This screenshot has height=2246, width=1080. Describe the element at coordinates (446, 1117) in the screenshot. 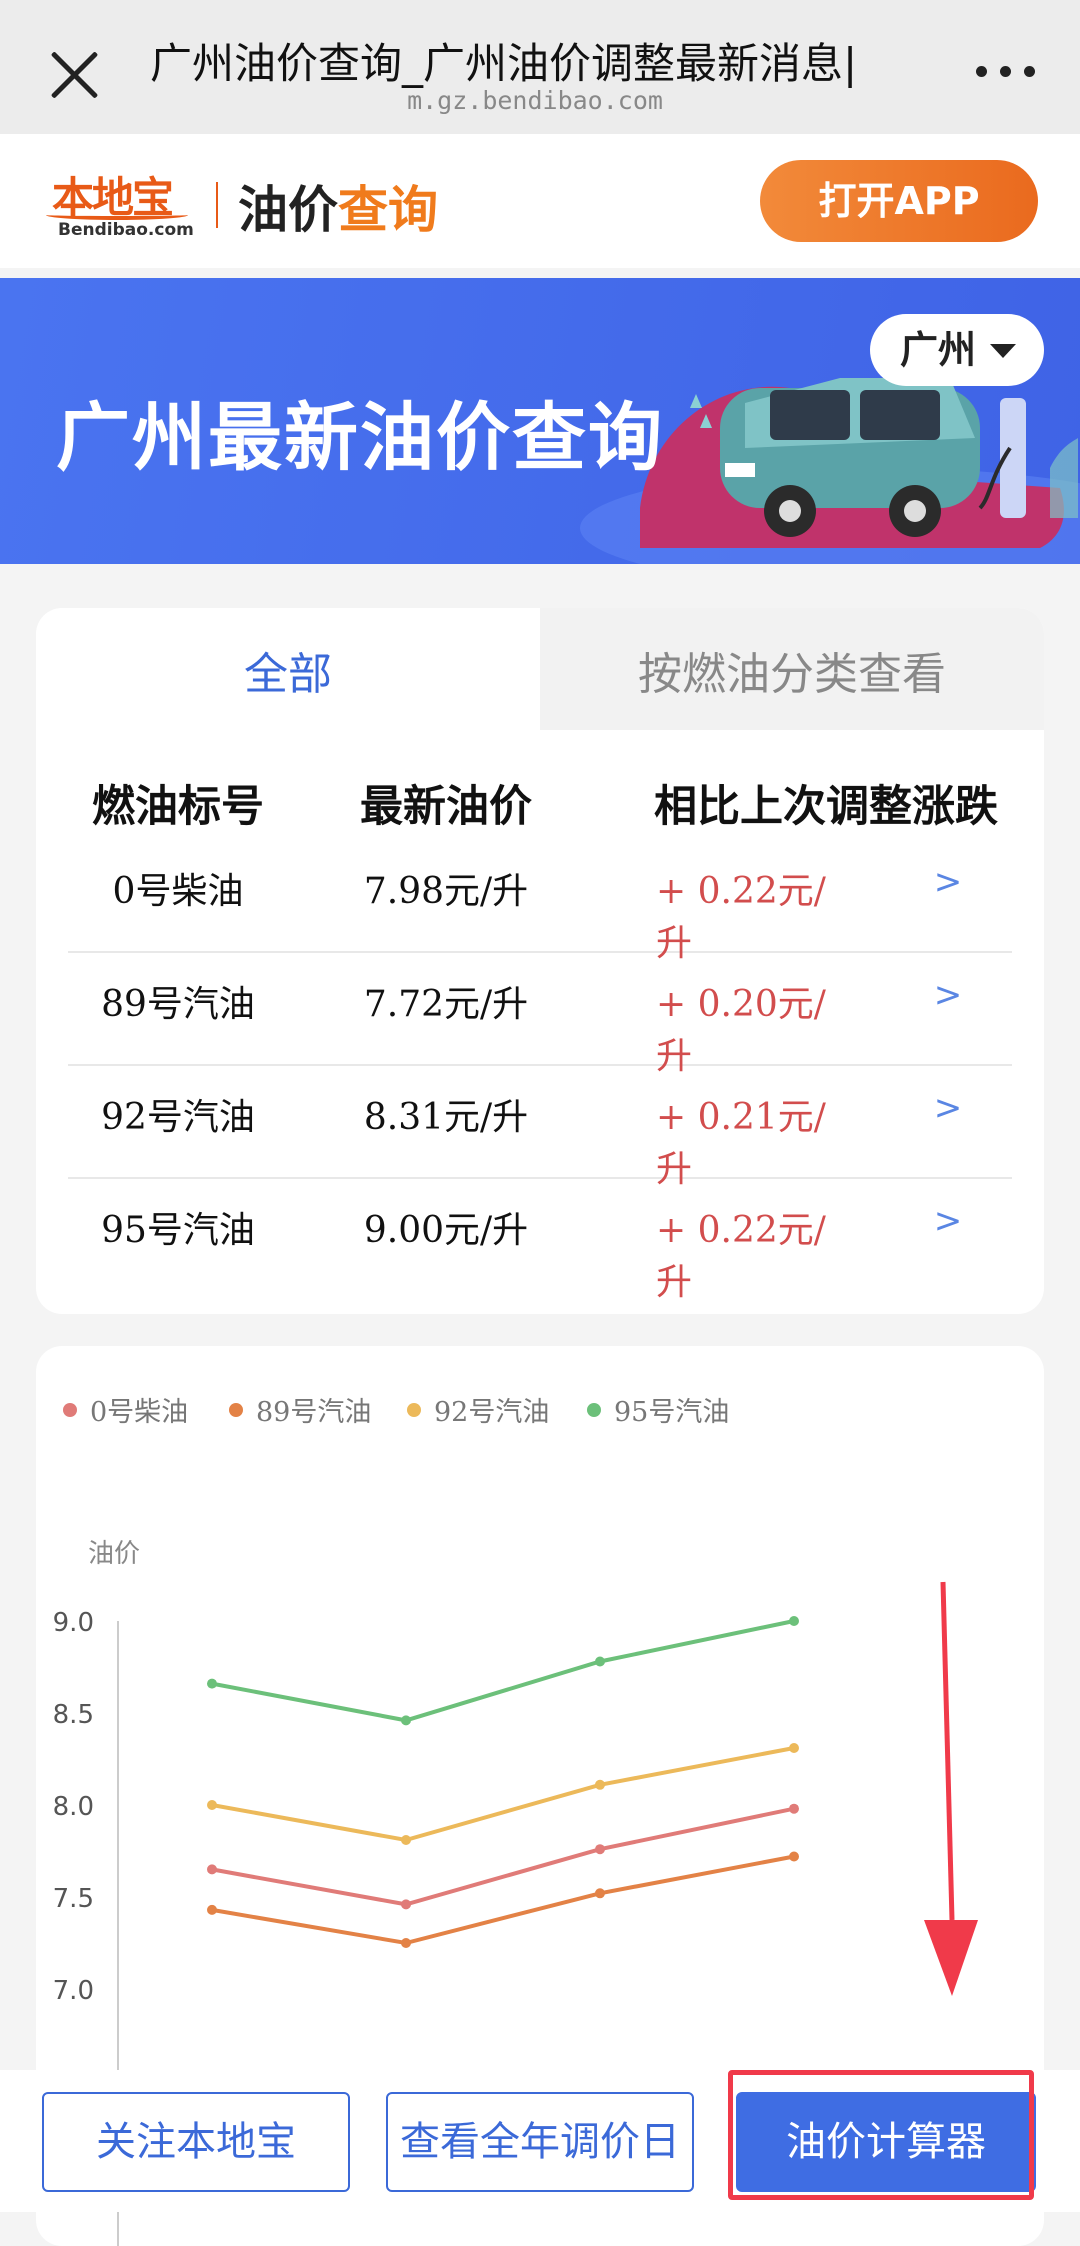

I see `fuel-price: 8.31元/升` at that location.